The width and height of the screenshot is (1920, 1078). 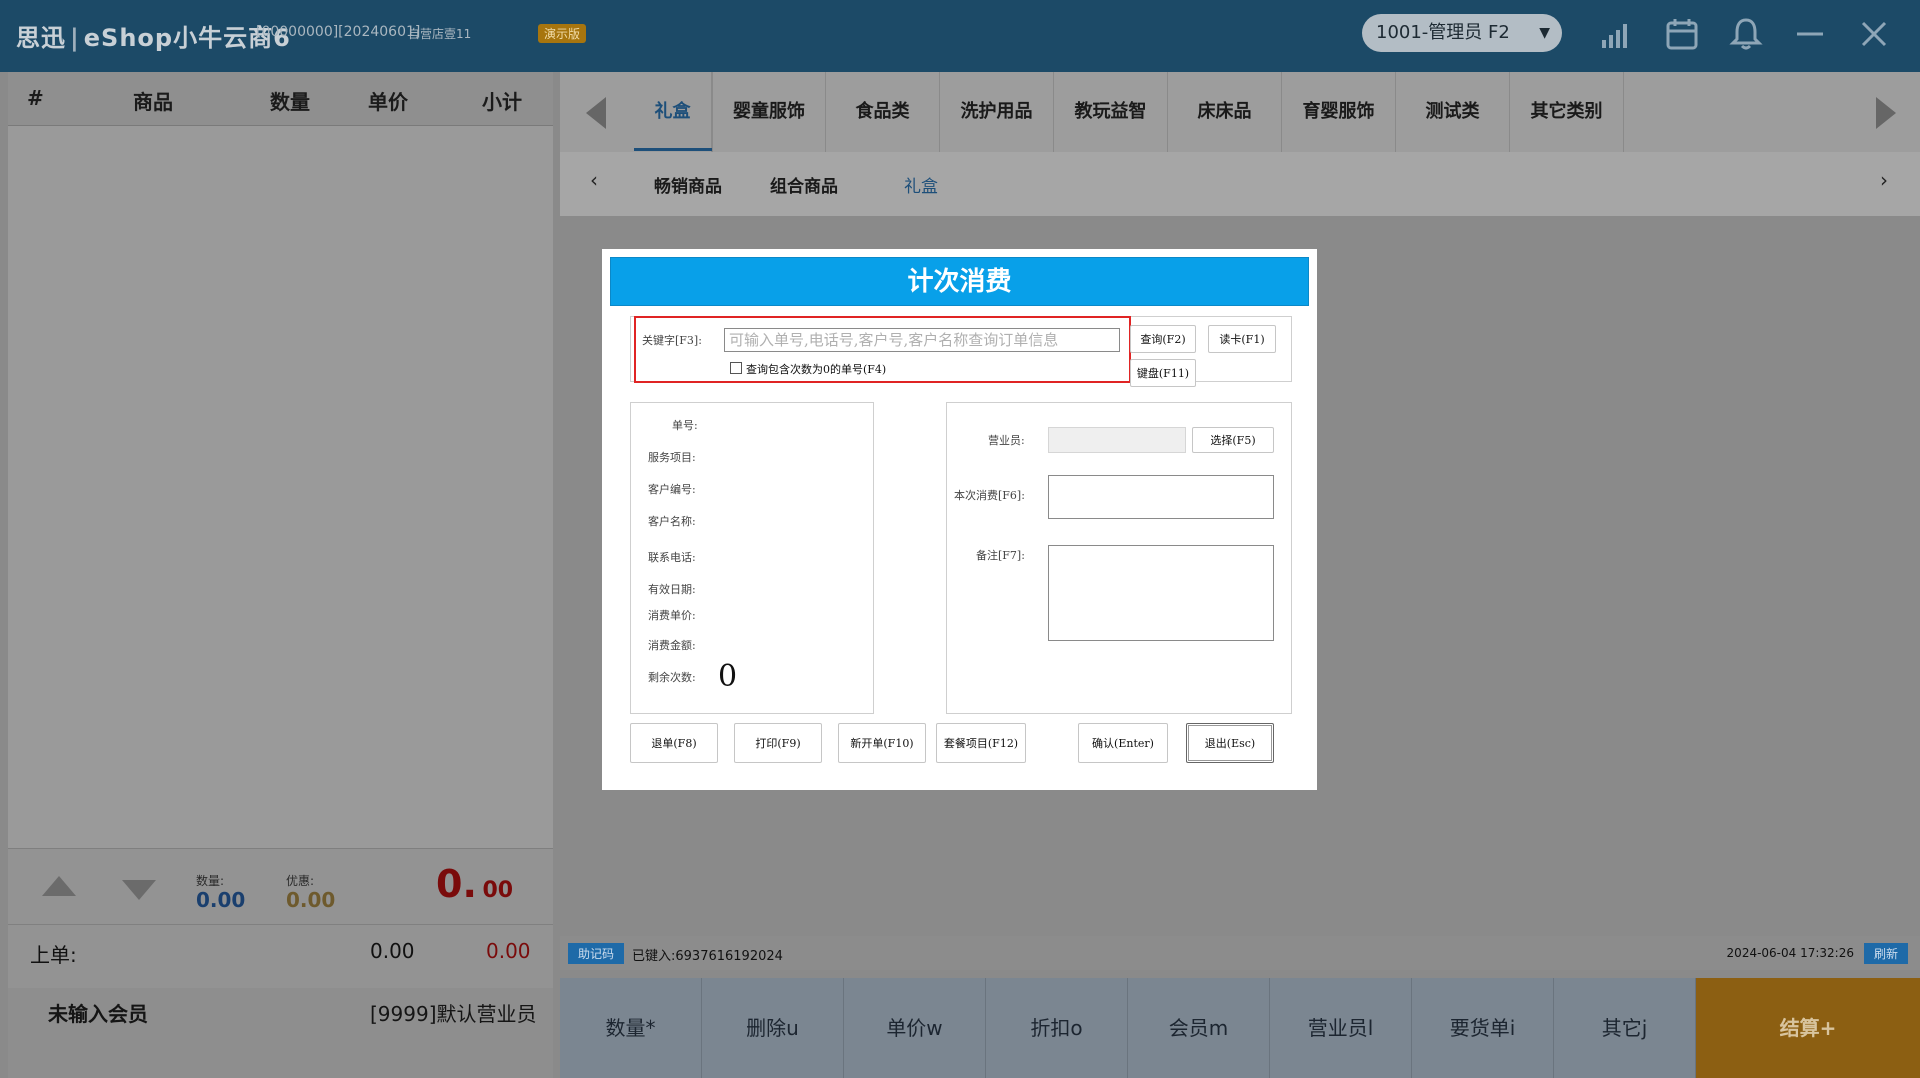 I want to click on fn-discount-button: 折扣o, so click(x=1057, y=1028).